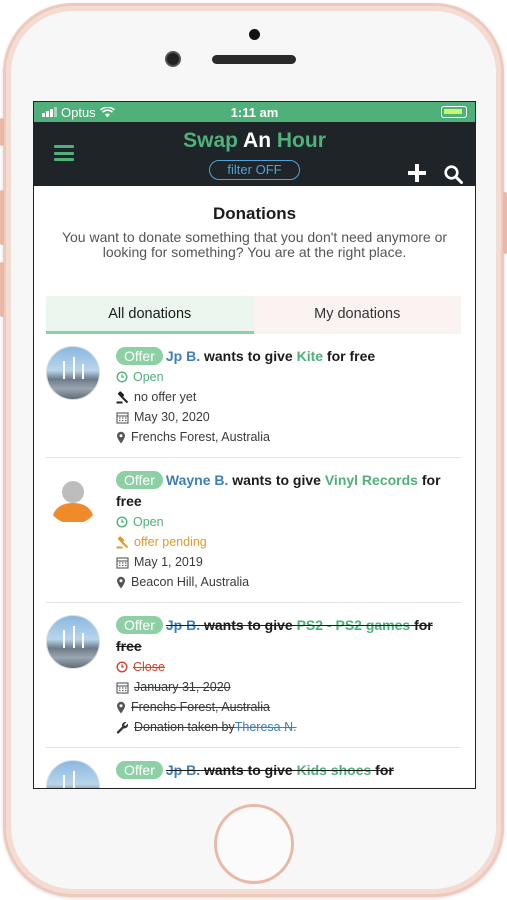  I want to click on offer-state-row: no offer yet, so click(288, 397).